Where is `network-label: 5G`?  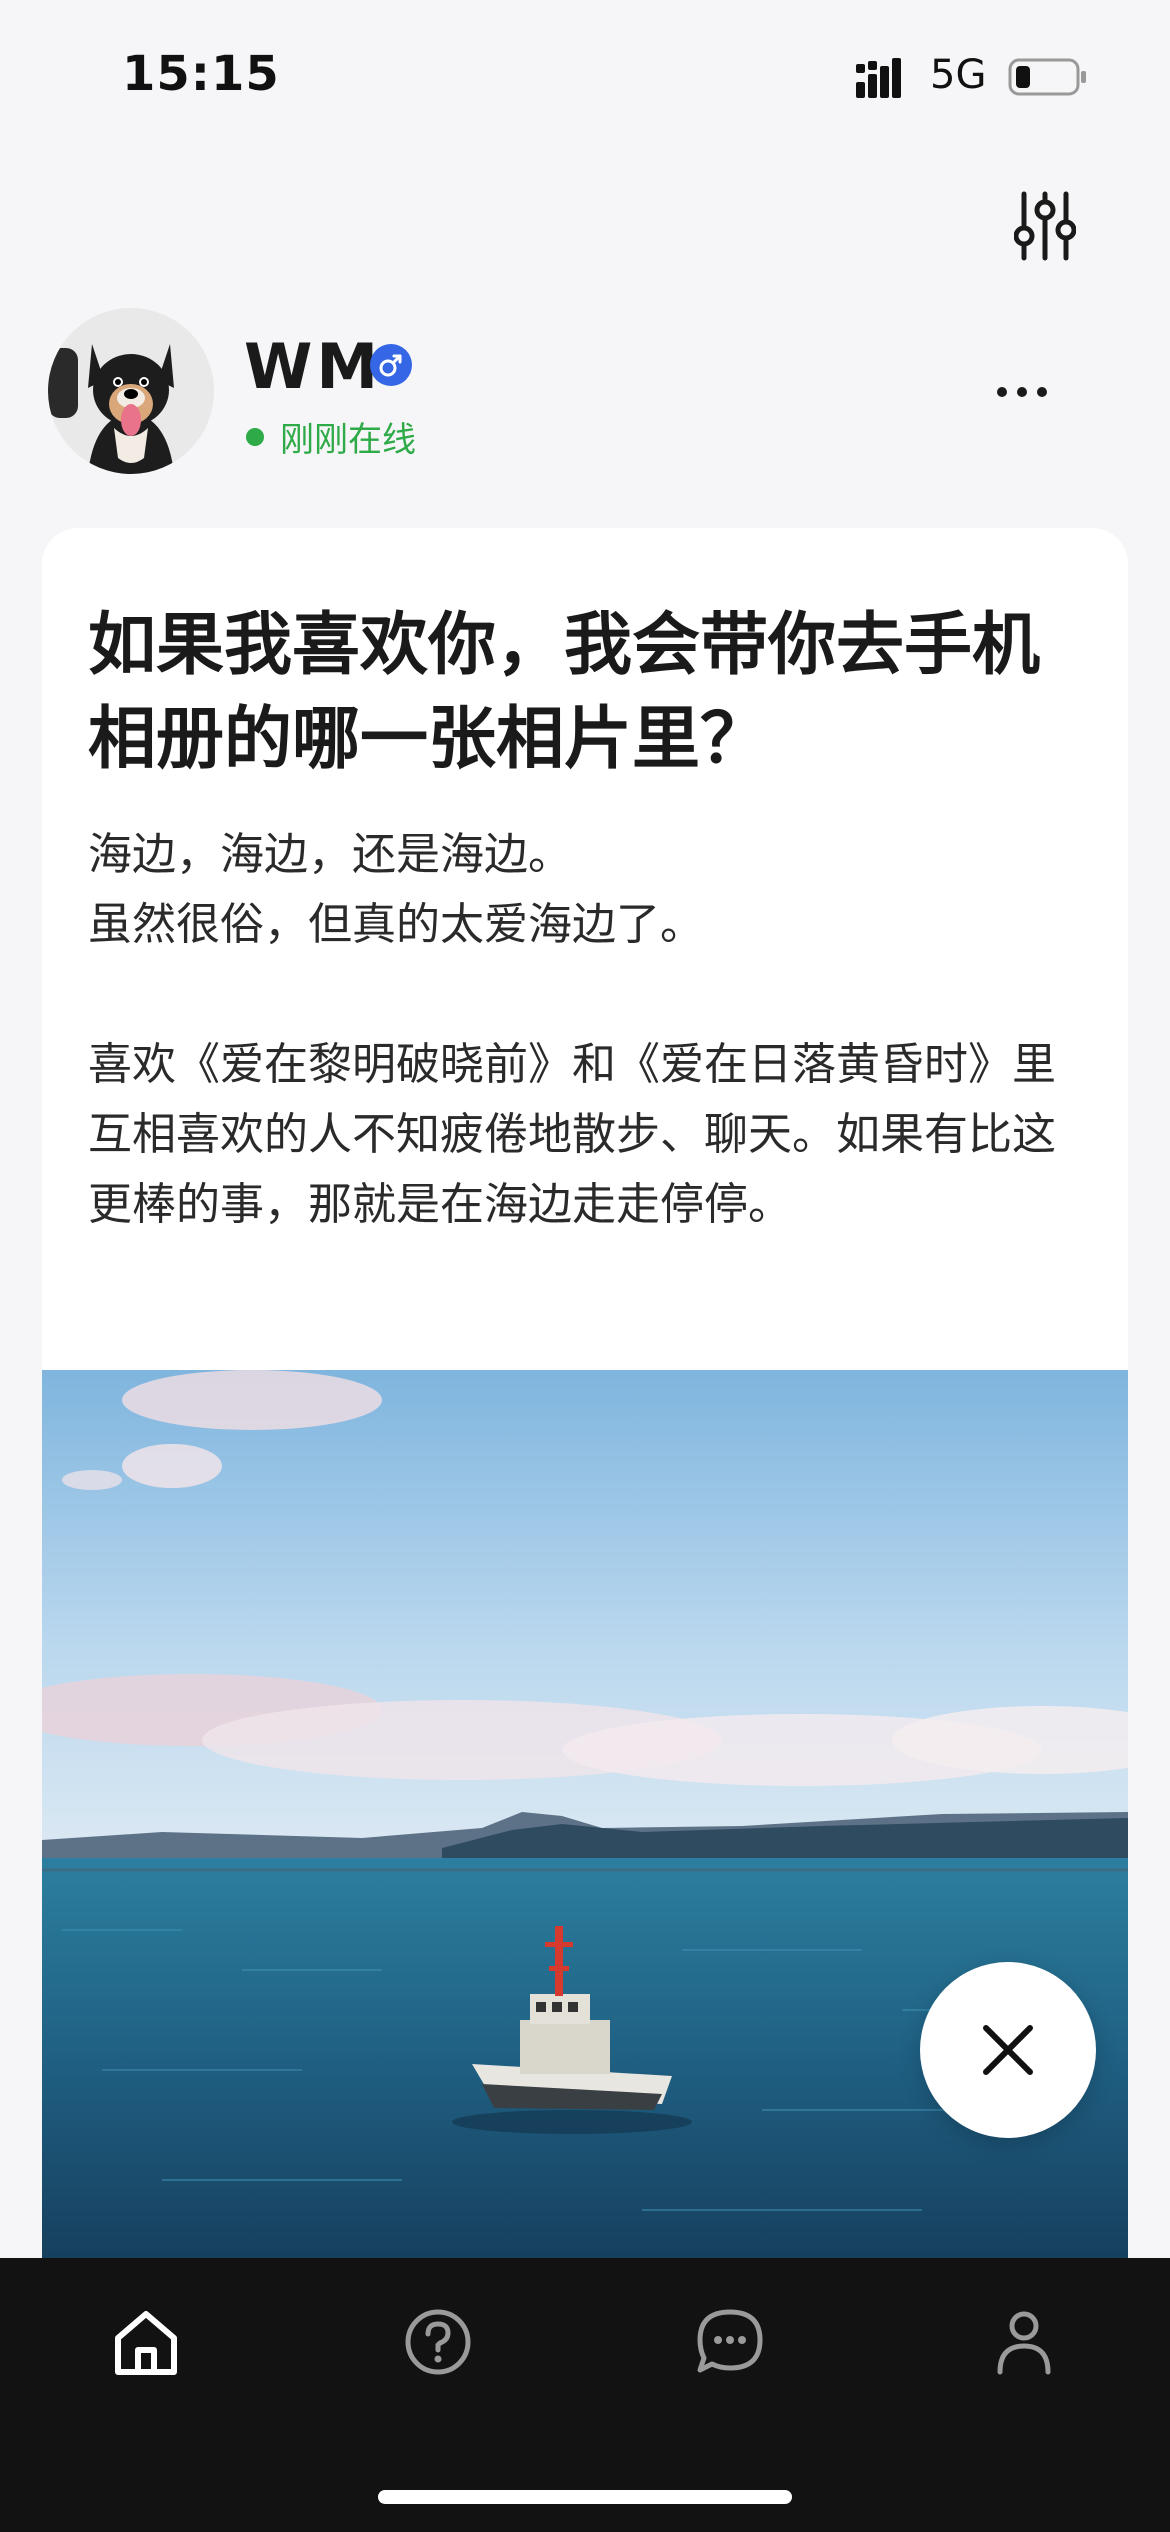 network-label: 5G is located at coordinates (958, 75).